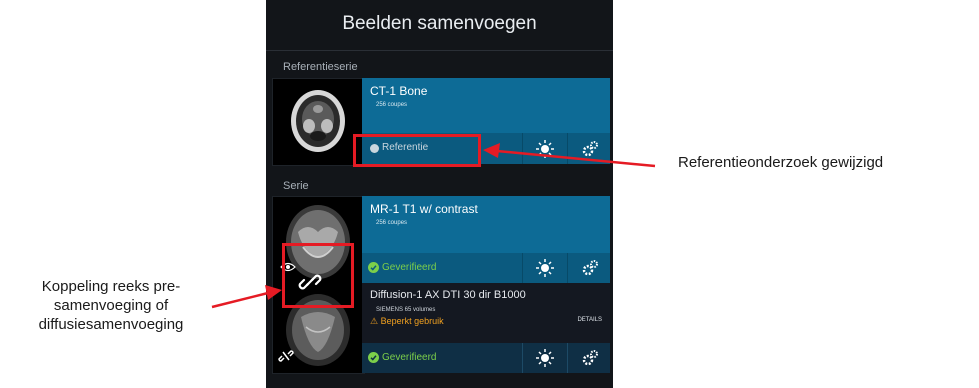 The image size is (979, 388). I want to click on link-highlight-box, so click(318, 275).